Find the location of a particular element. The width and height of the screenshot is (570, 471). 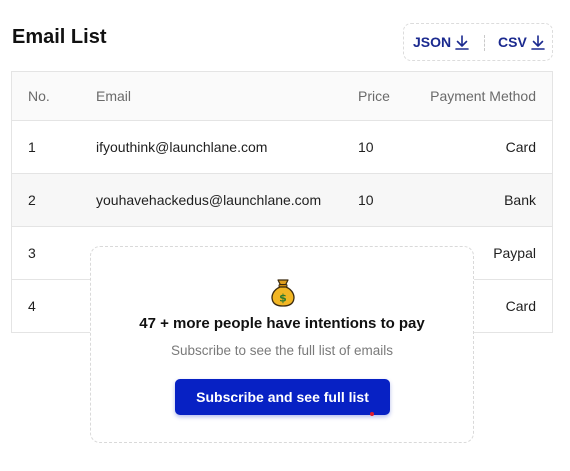

cell-email: youhavehackedus@launchlane.com is located at coordinates (209, 200).